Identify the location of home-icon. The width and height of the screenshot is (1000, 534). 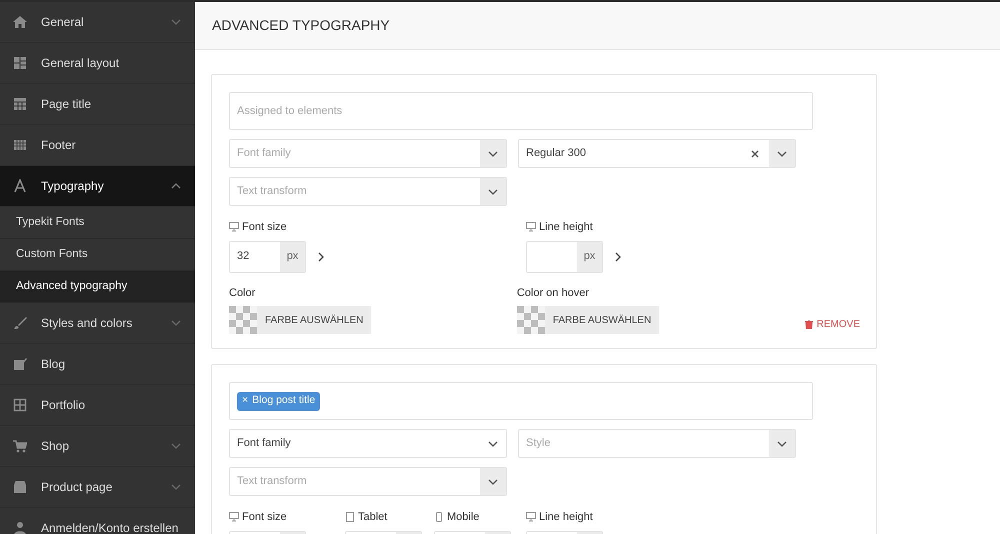
(20, 22).